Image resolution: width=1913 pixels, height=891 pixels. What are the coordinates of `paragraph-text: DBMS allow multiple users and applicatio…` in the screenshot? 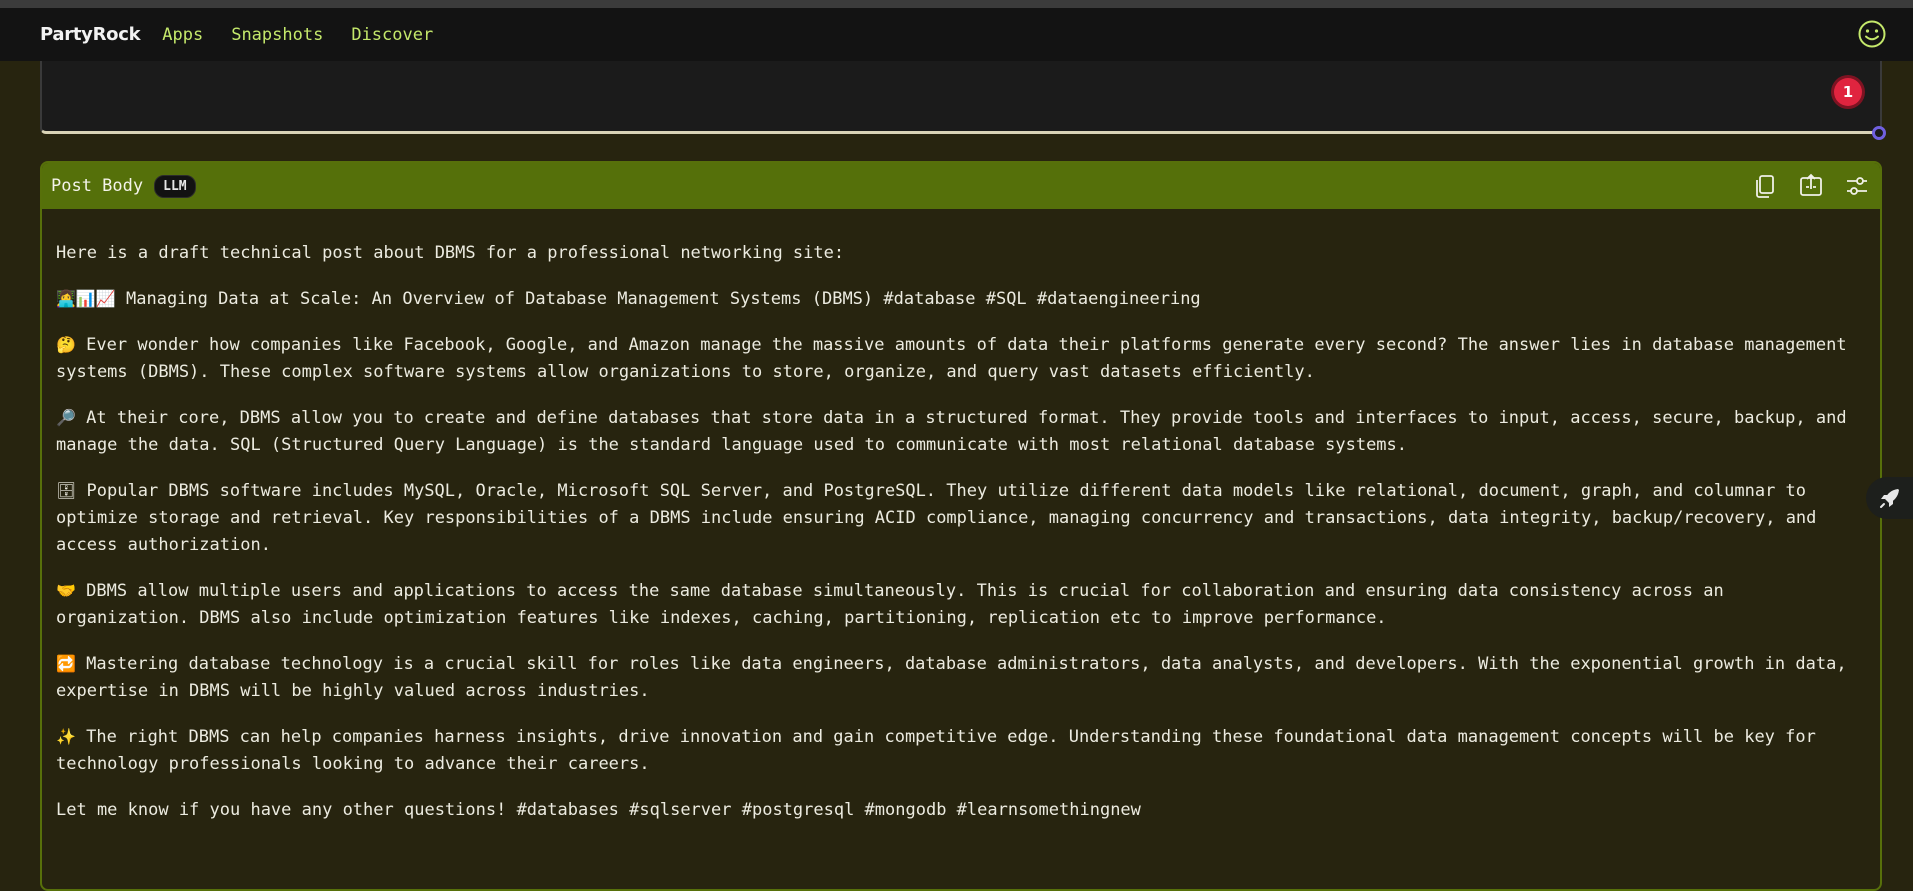 It's located at (895, 604).